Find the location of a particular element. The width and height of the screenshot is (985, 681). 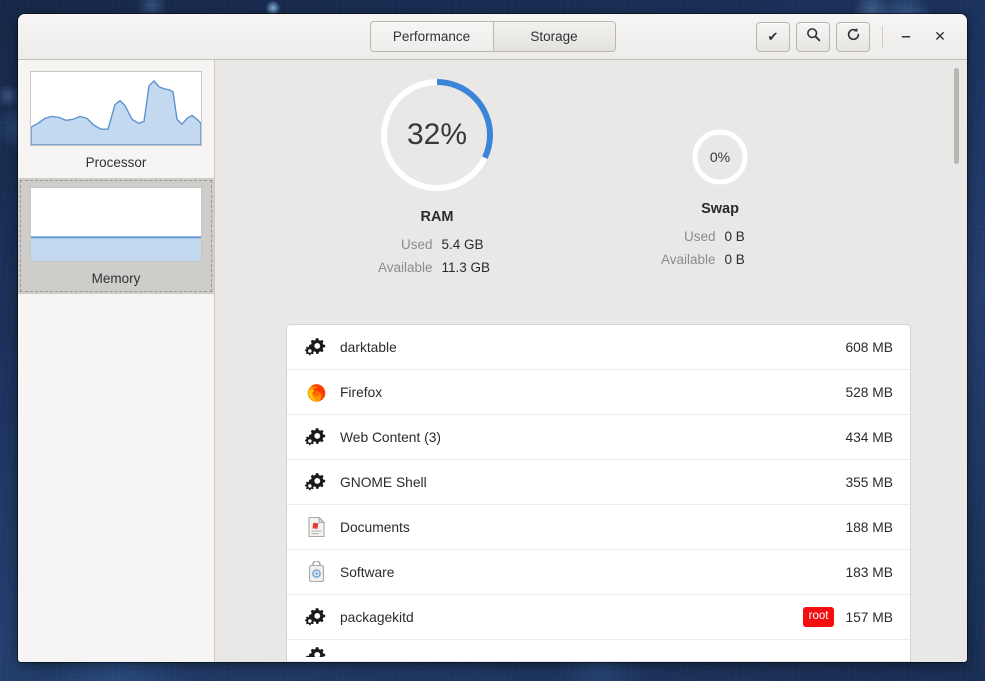

process-memory-value: 528 MB is located at coordinates (869, 392).